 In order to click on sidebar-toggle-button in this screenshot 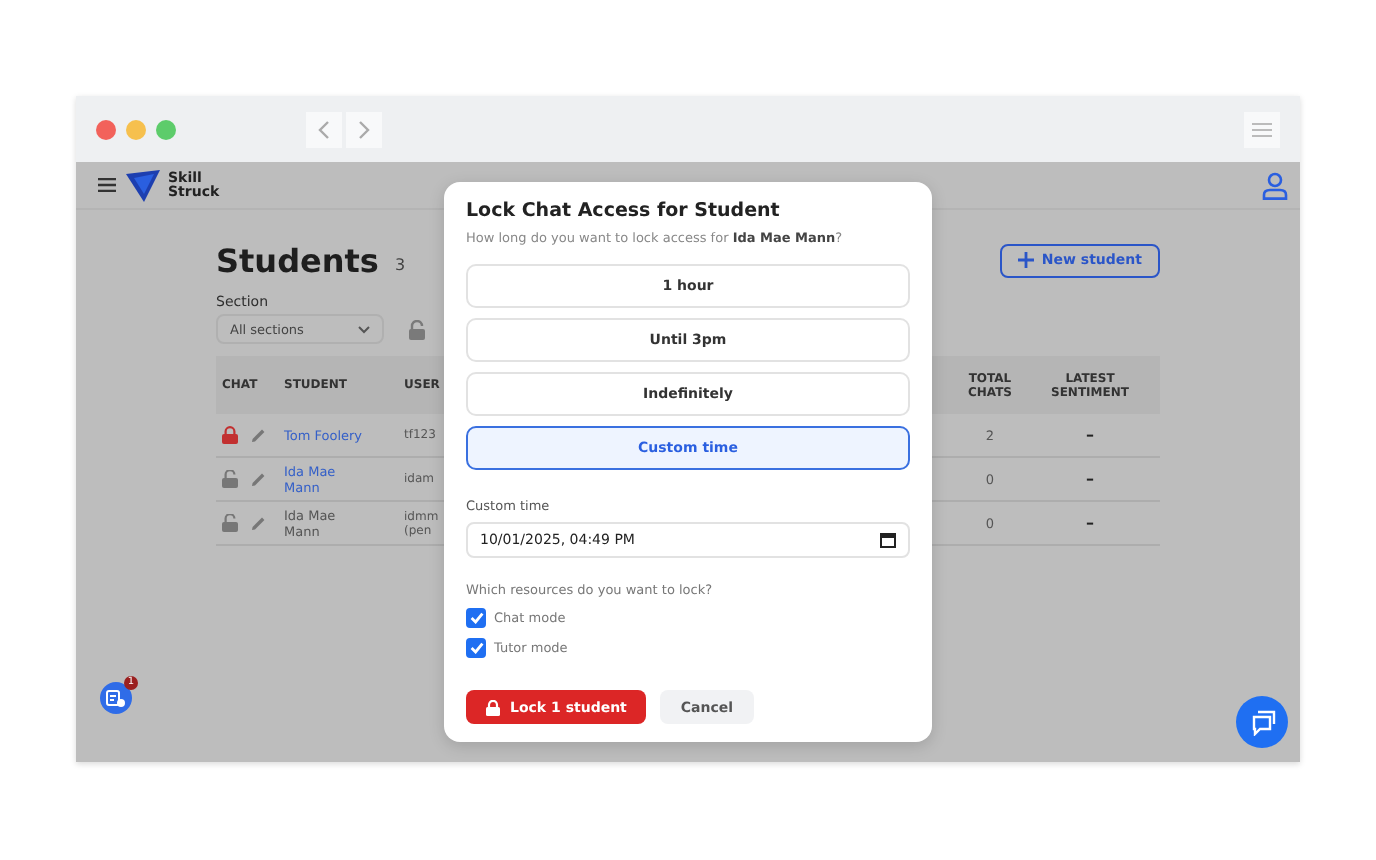, I will do `click(1262, 129)`.